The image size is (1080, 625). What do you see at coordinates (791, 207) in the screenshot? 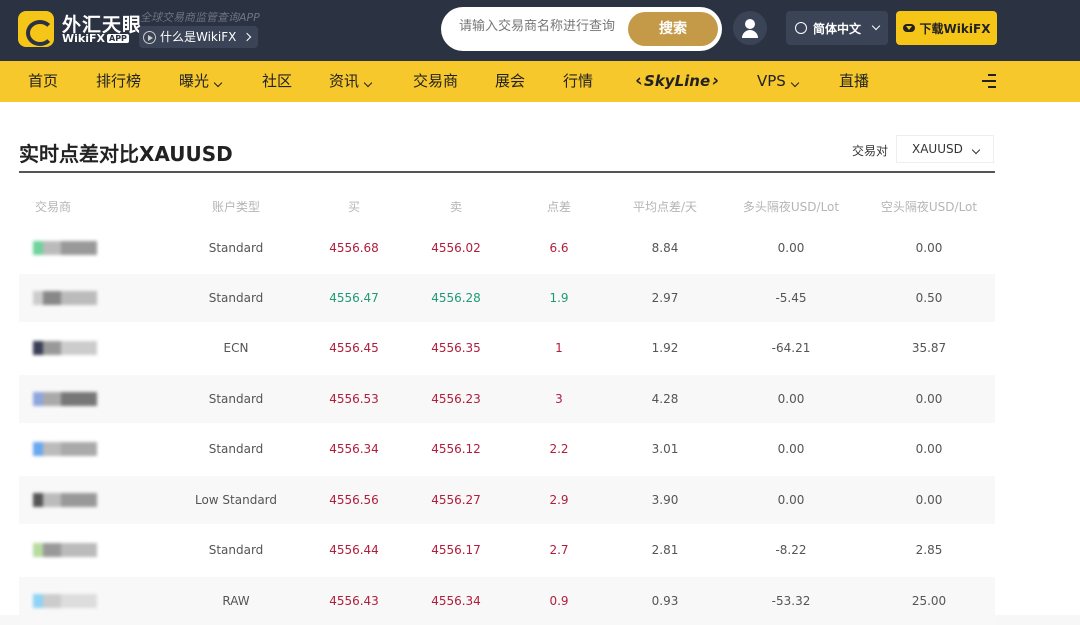
I see `col-long-swap: 多头隔夜USD/Lot` at bounding box center [791, 207].